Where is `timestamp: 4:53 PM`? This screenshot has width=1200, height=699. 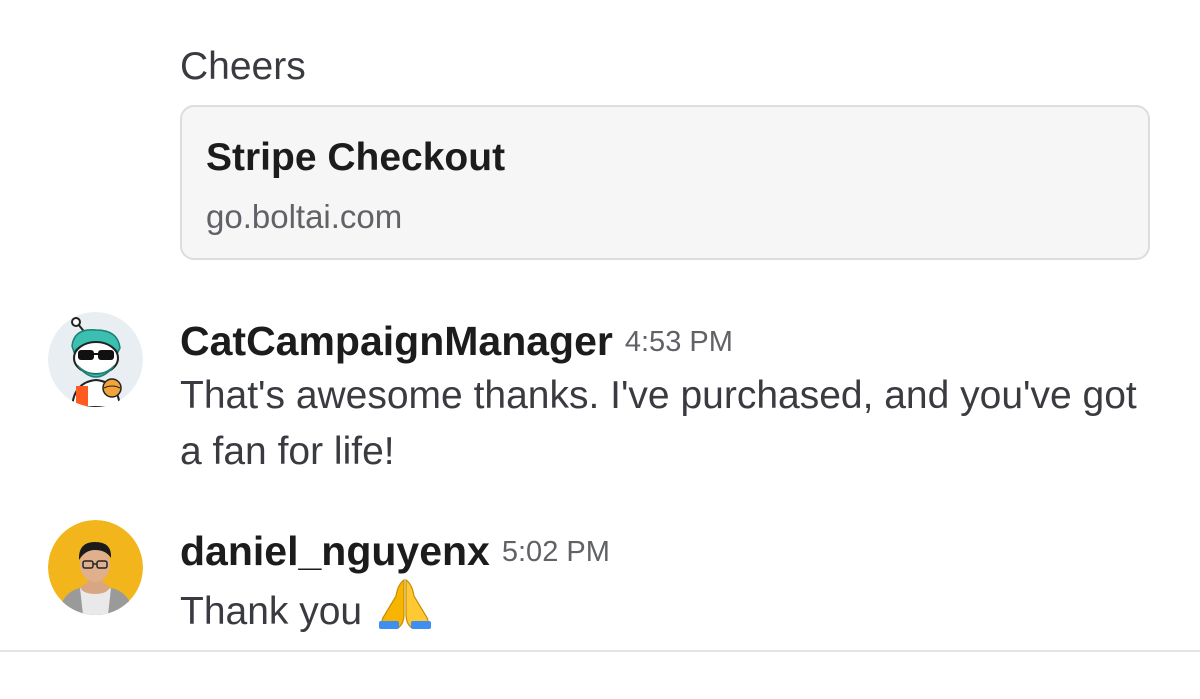
timestamp: 4:53 PM is located at coordinates (679, 342).